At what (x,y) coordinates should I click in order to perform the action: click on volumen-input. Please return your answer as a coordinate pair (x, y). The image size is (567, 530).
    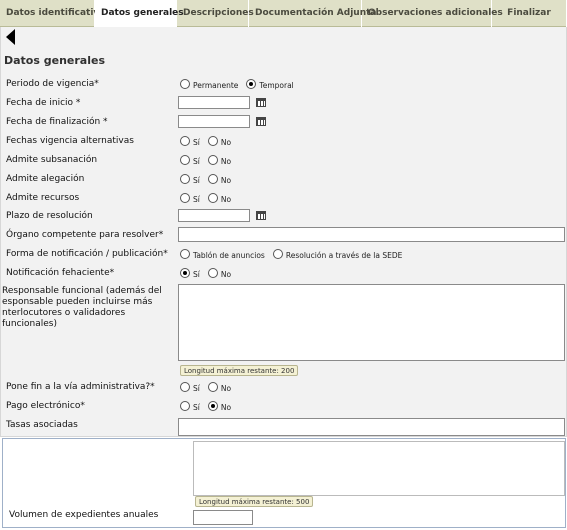
    Looking at the image, I should click on (223, 517).